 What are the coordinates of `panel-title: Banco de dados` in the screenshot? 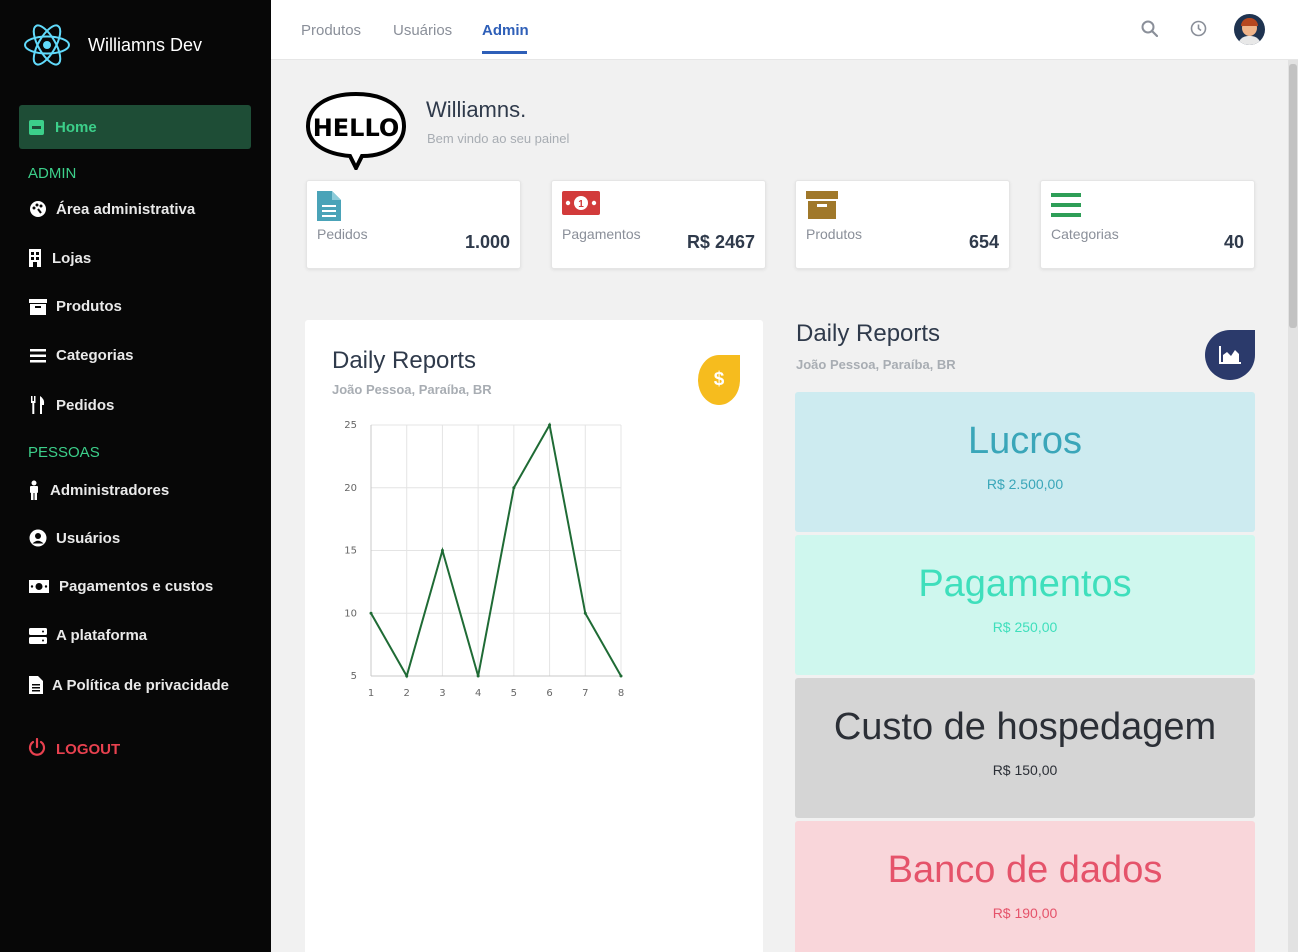 It's located at (1025, 870).